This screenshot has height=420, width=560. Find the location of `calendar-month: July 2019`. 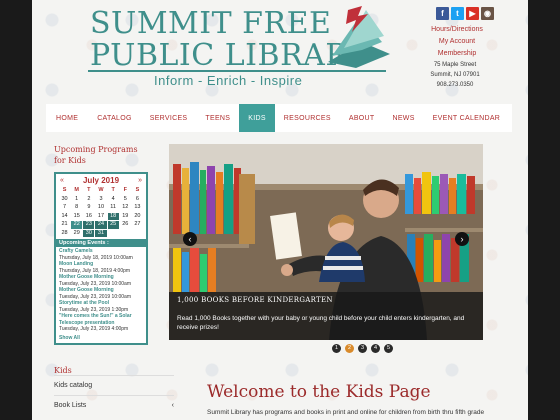

calendar-month: July 2019 is located at coordinates (101, 180).